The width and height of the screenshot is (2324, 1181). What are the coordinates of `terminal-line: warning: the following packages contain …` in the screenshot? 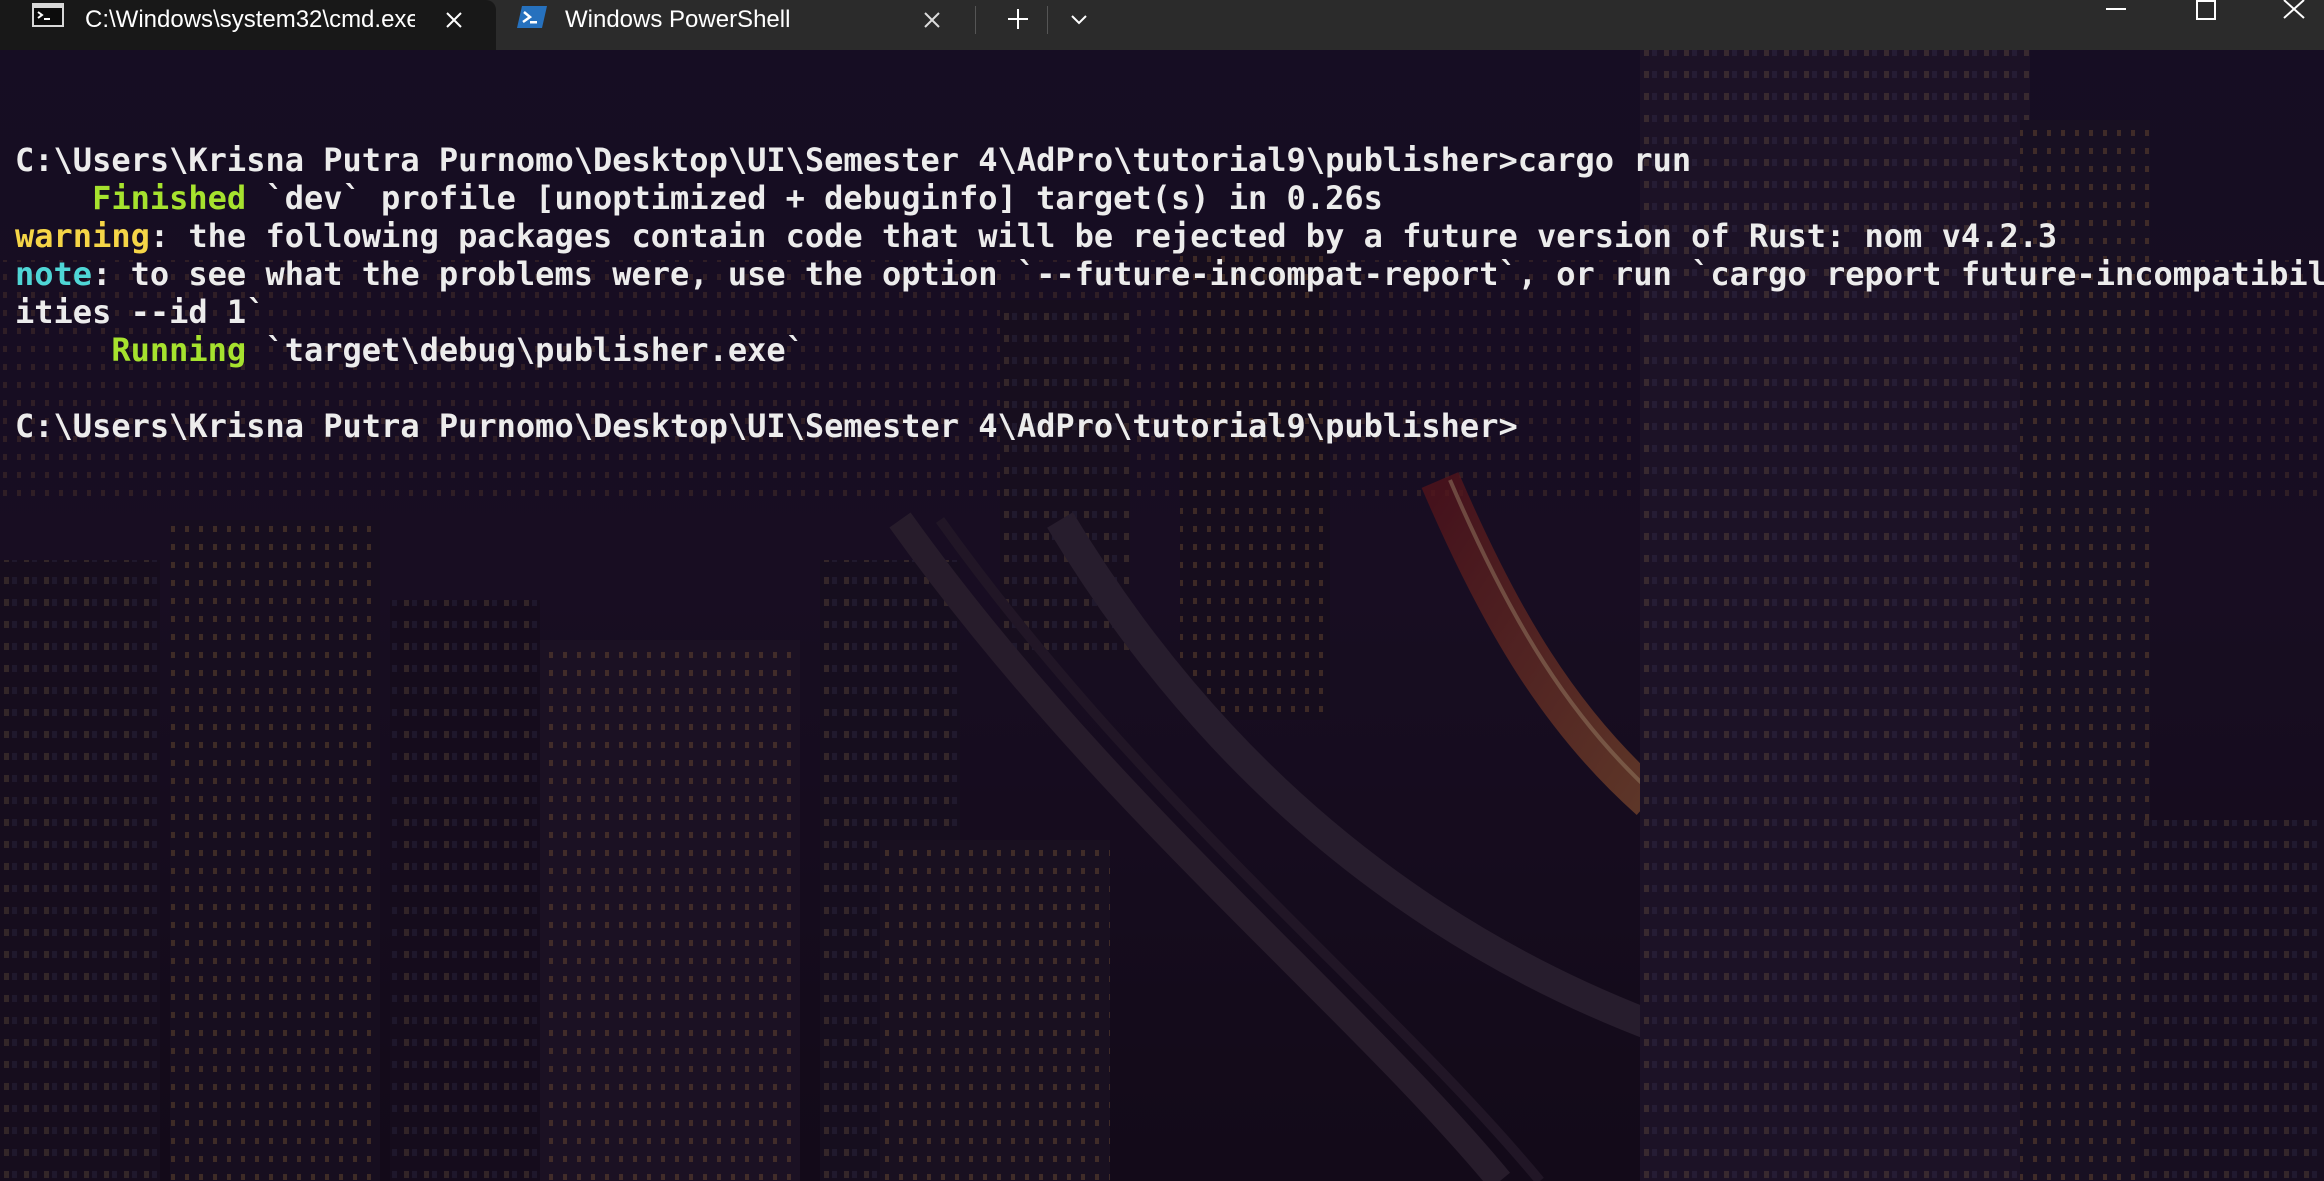 It's located at (1165, 236).